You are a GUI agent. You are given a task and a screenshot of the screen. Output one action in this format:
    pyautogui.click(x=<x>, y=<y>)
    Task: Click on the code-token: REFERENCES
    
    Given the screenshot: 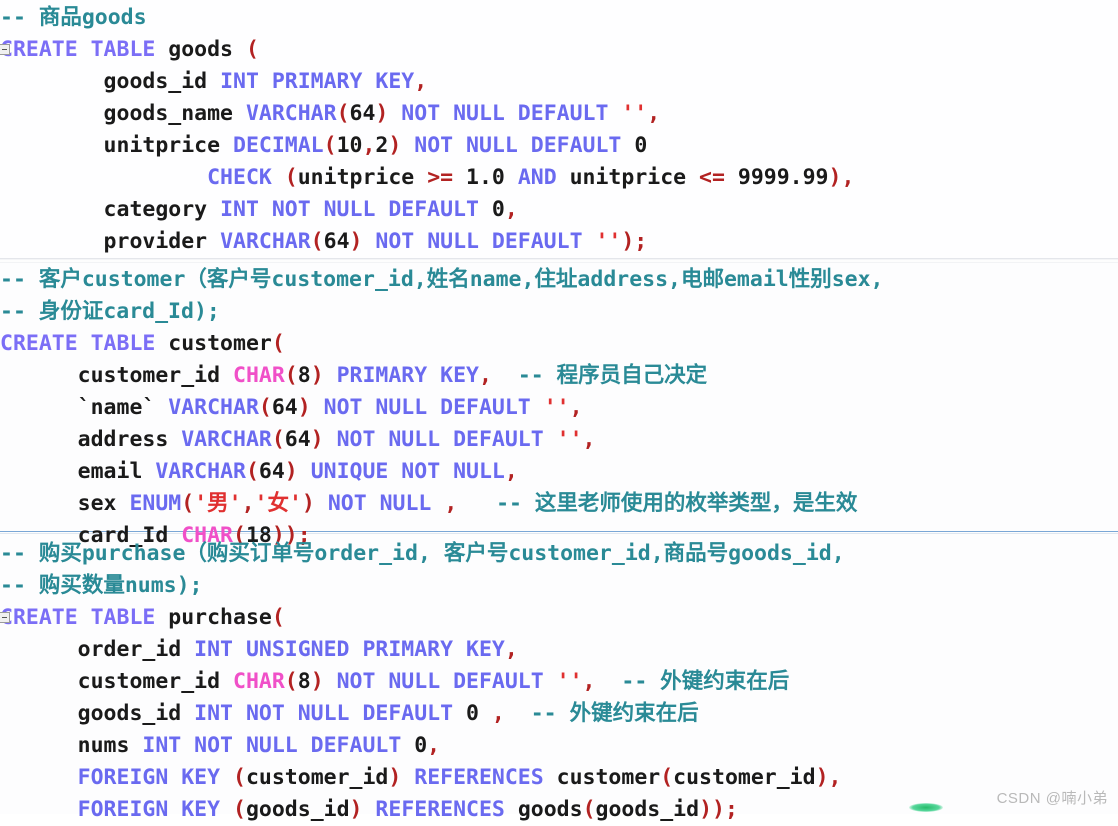 What is the action you would take?
    pyautogui.click(x=440, y=809)
    